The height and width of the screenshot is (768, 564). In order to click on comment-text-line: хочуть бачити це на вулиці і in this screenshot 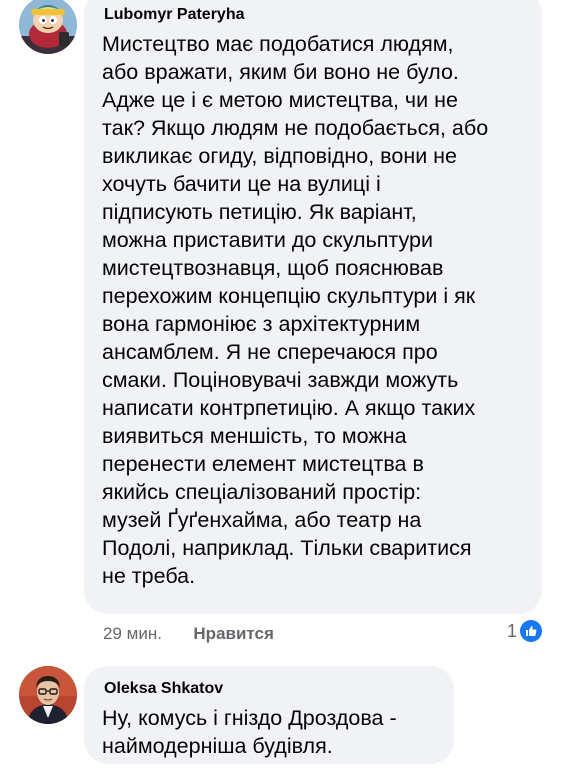, I will do `click(241, 184)`.